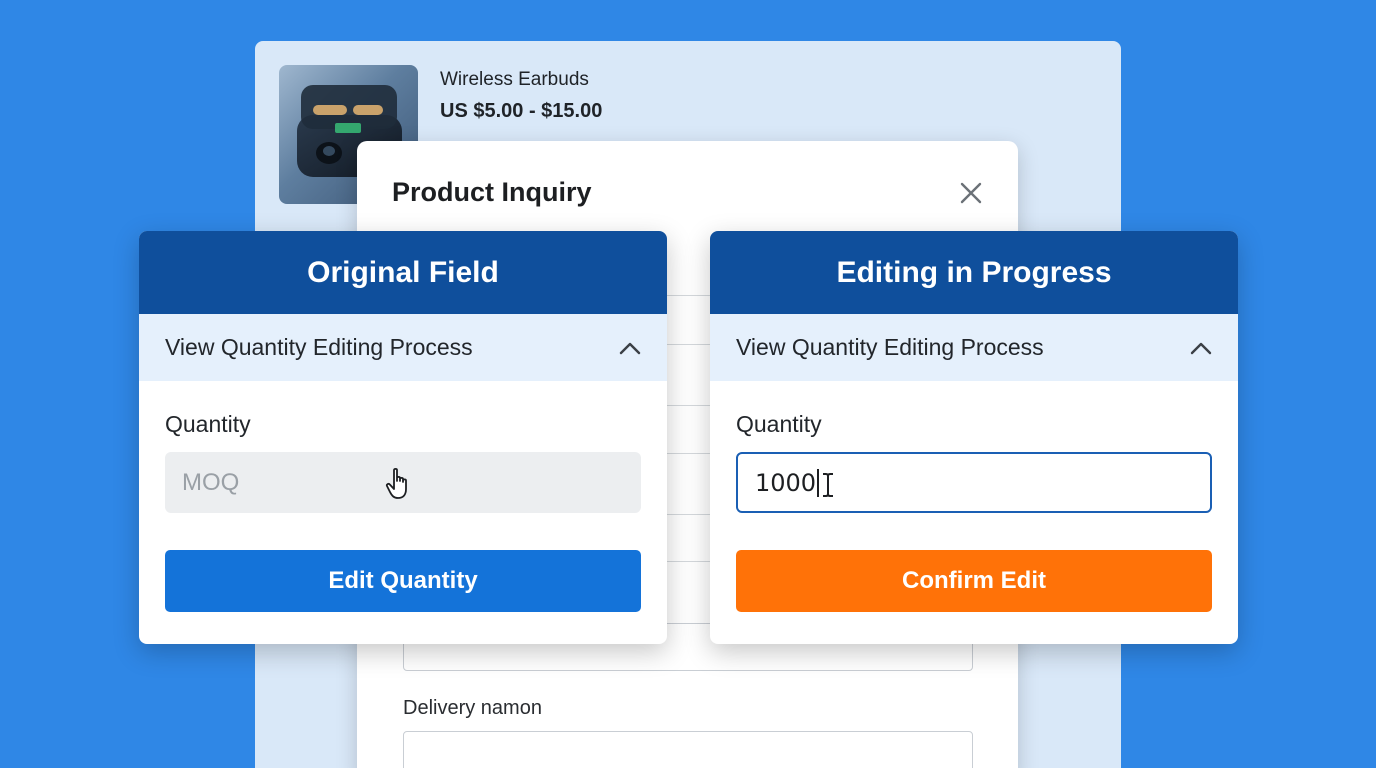 Image resolution: width=1376 pixels, height=768 pixels. I want to click on product-price: US $5.00 - $15.00, so click(521, 111).